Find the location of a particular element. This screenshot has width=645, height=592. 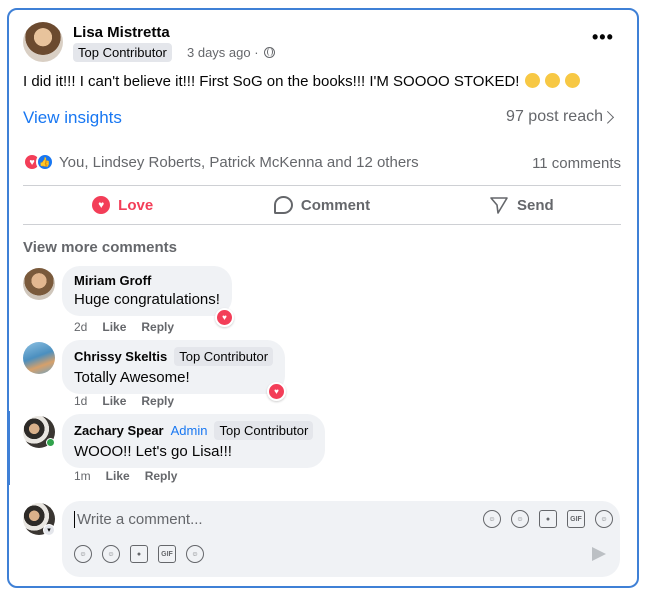

comment-label: Comment is located at coordinates (335, 205).